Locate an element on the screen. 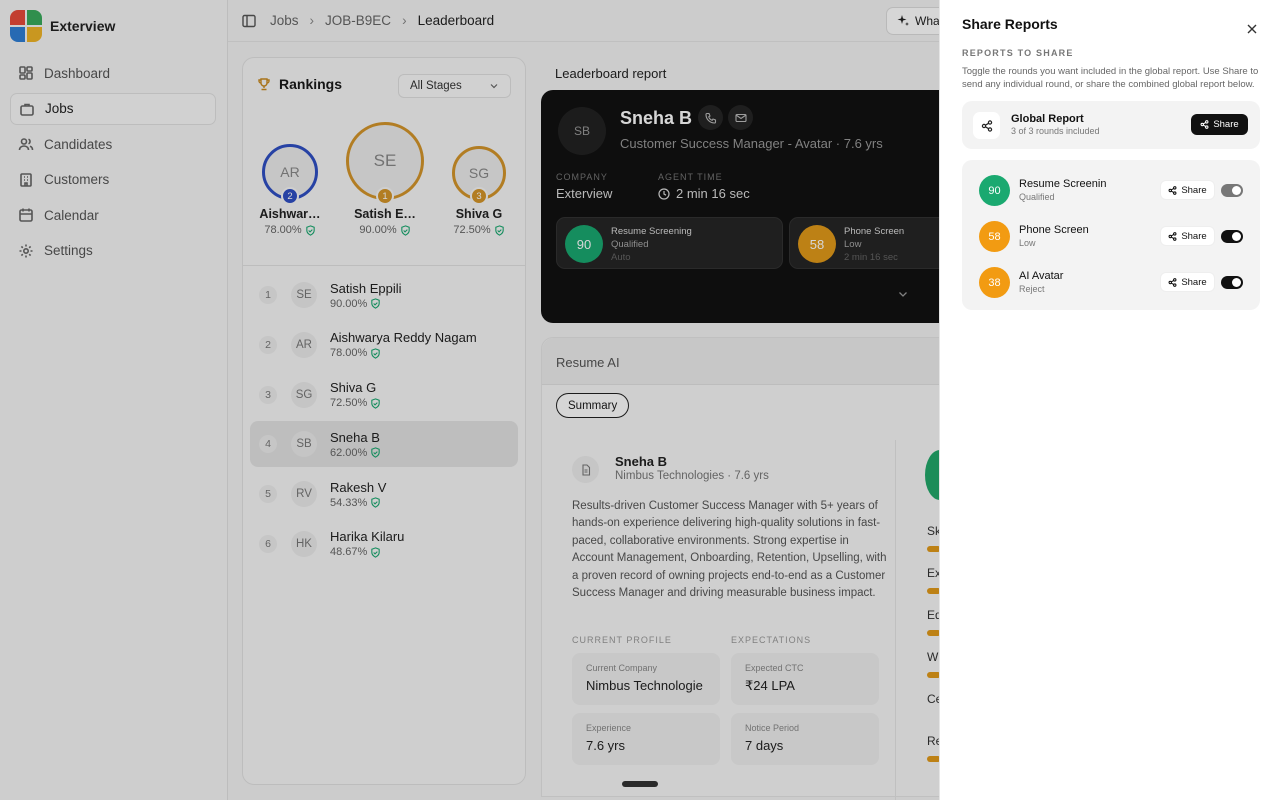  round-name: Phone Screen is located at coordinates (1054, 230).